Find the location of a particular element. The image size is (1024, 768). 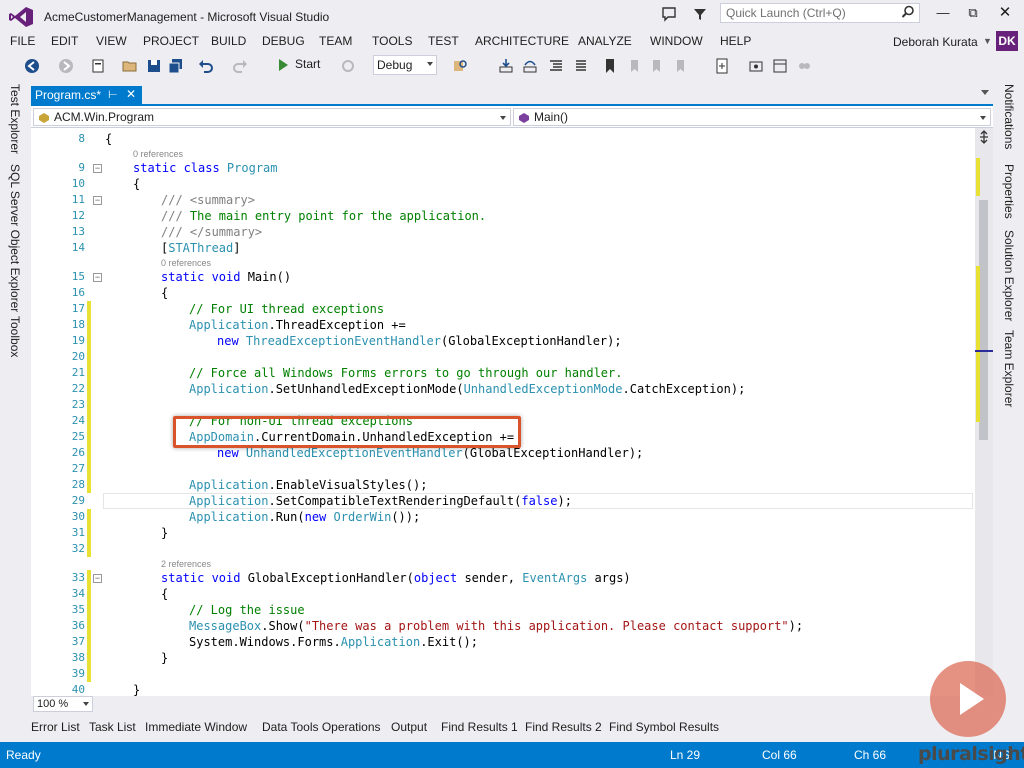

undo-icon is located at coordinates (206, 66).